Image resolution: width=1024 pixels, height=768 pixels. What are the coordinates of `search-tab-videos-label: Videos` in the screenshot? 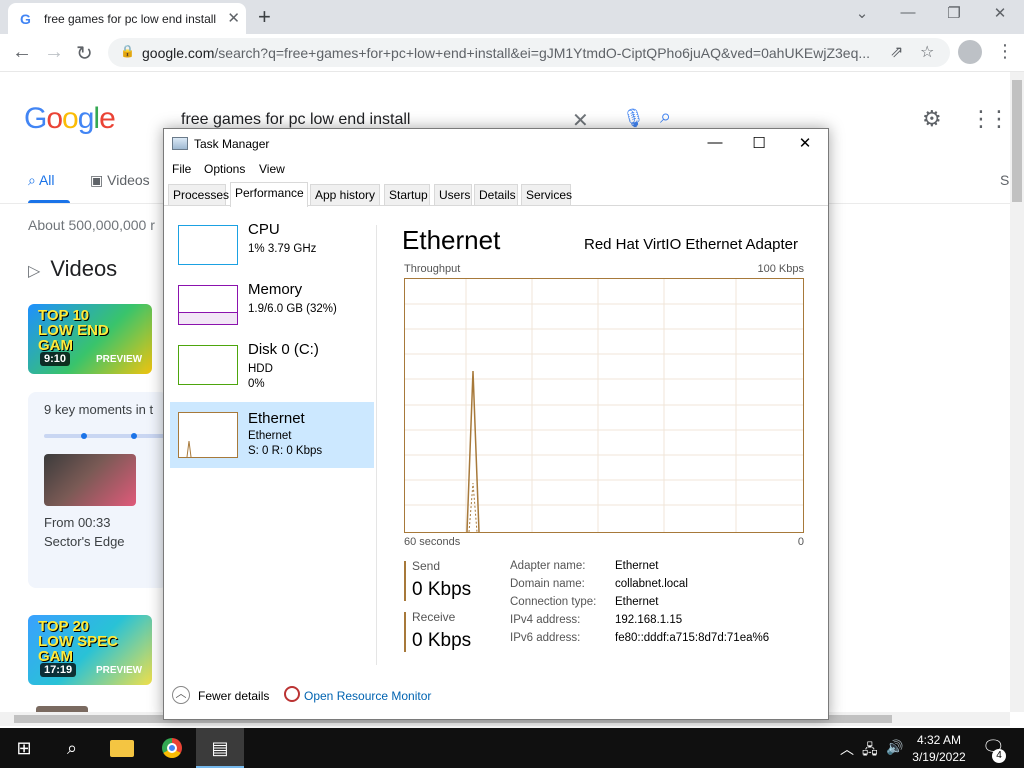 It's located at (128, 180).